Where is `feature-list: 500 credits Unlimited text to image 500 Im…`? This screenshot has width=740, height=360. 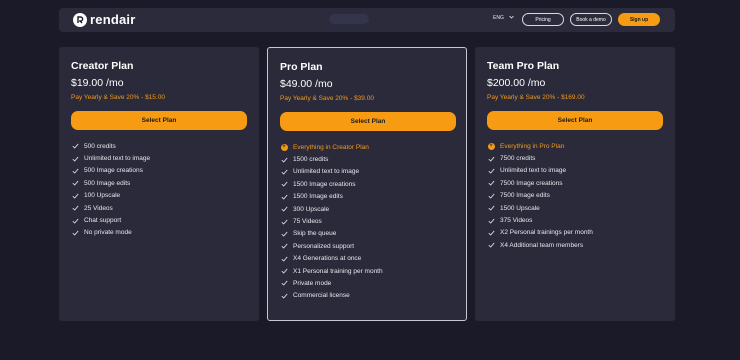
feature-list: 500 credits Unlimited text to image 500 Im… is located at coordinates (110, 189).